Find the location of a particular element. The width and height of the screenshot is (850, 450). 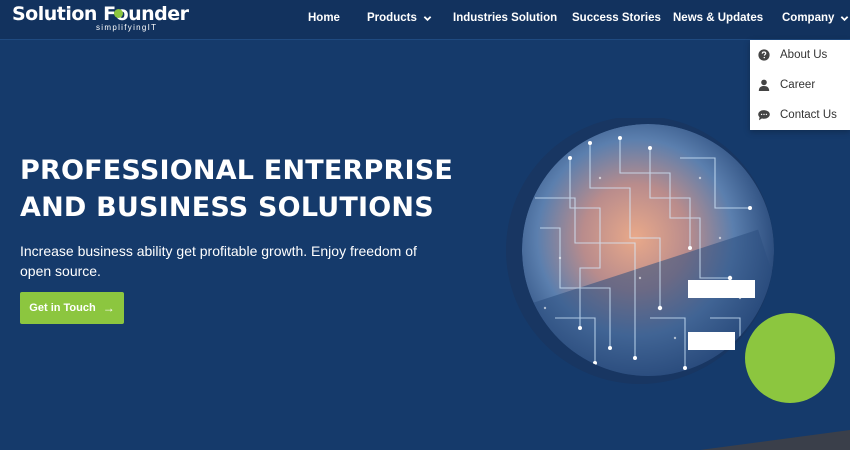

company-dropdown-menu: About Us Career Contact Us is located at coordinates (800, 85).